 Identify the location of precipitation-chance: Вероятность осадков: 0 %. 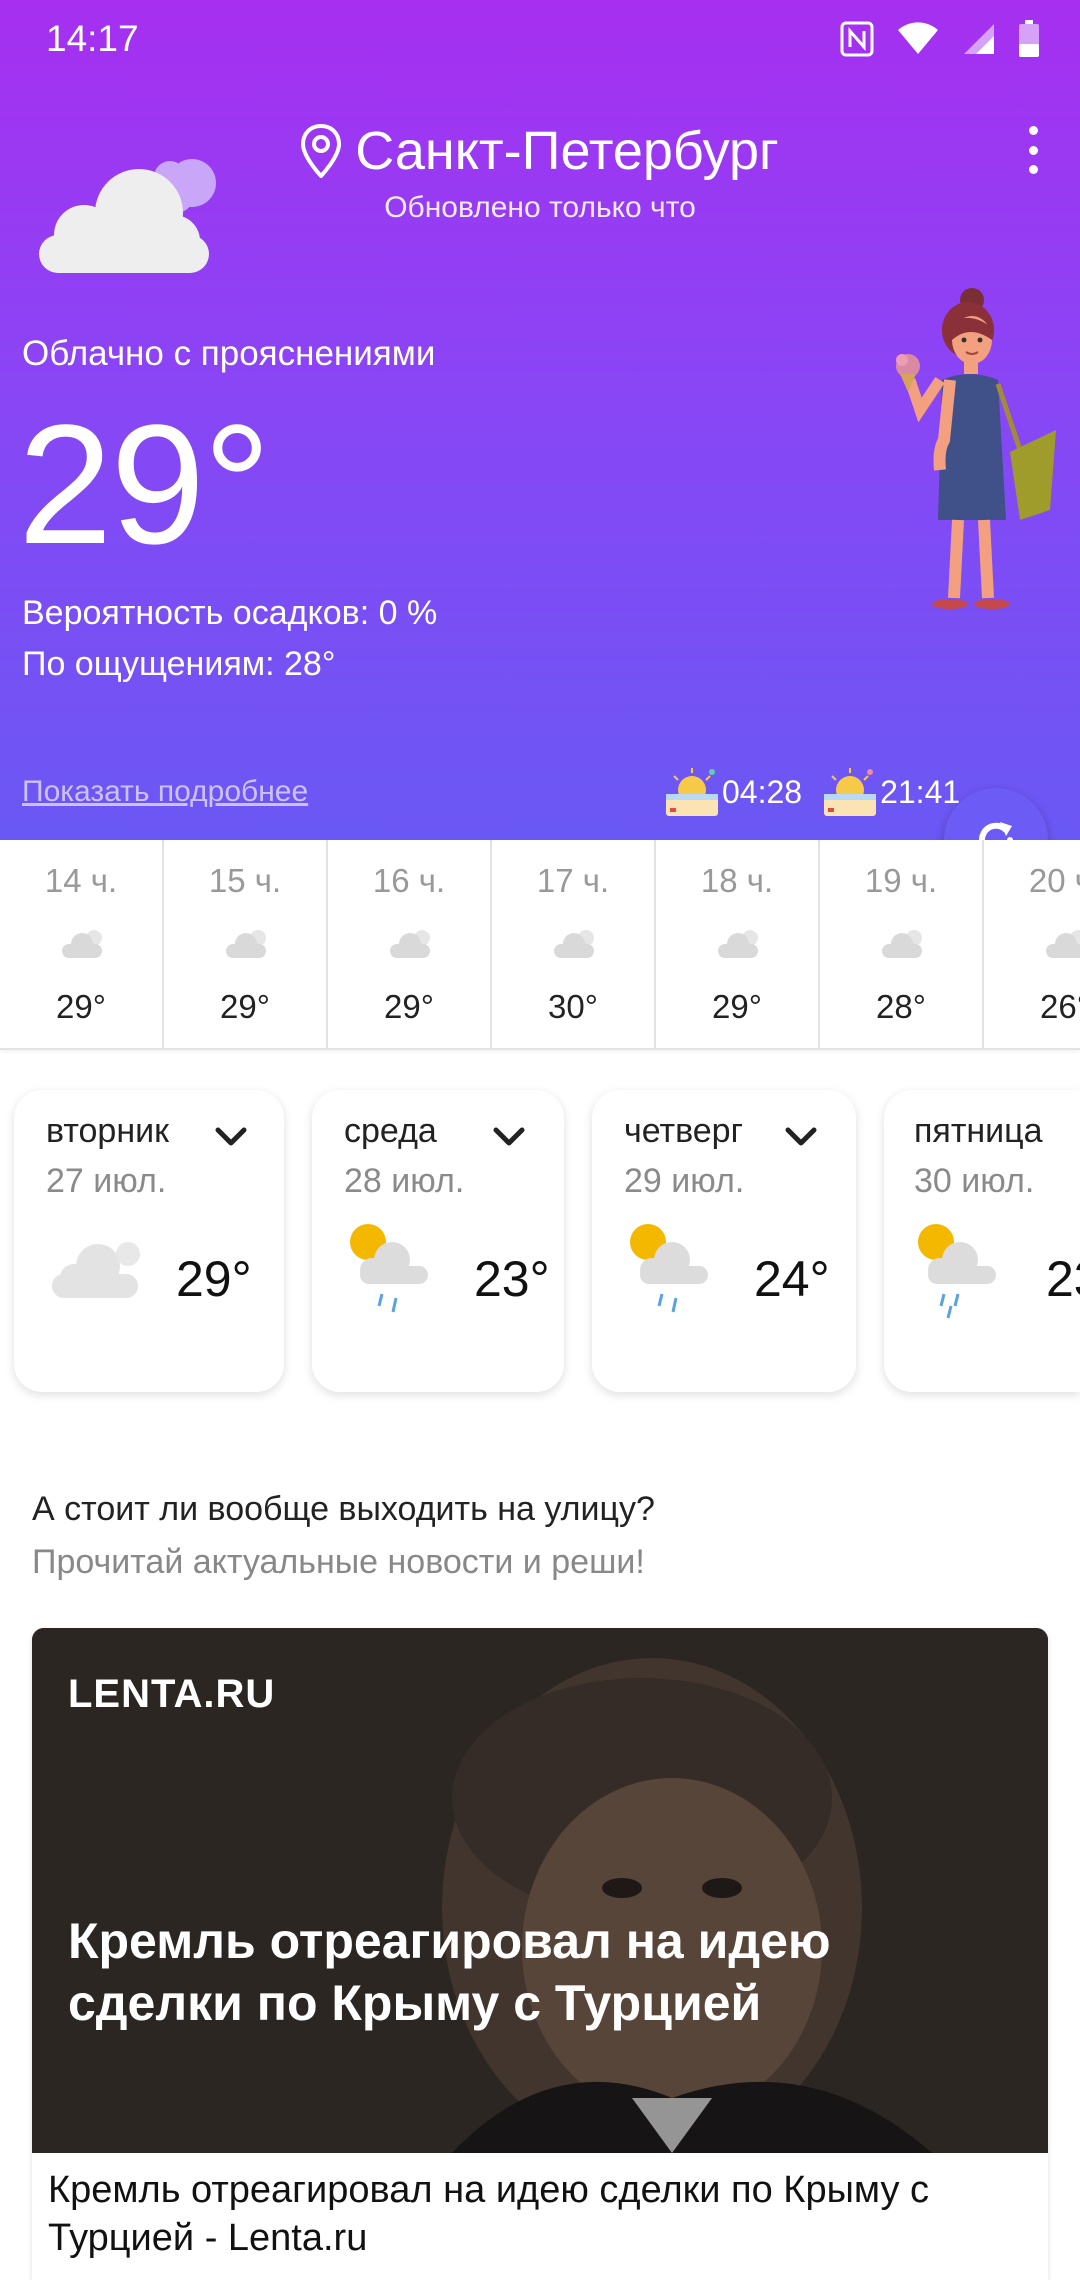
(230, 613).